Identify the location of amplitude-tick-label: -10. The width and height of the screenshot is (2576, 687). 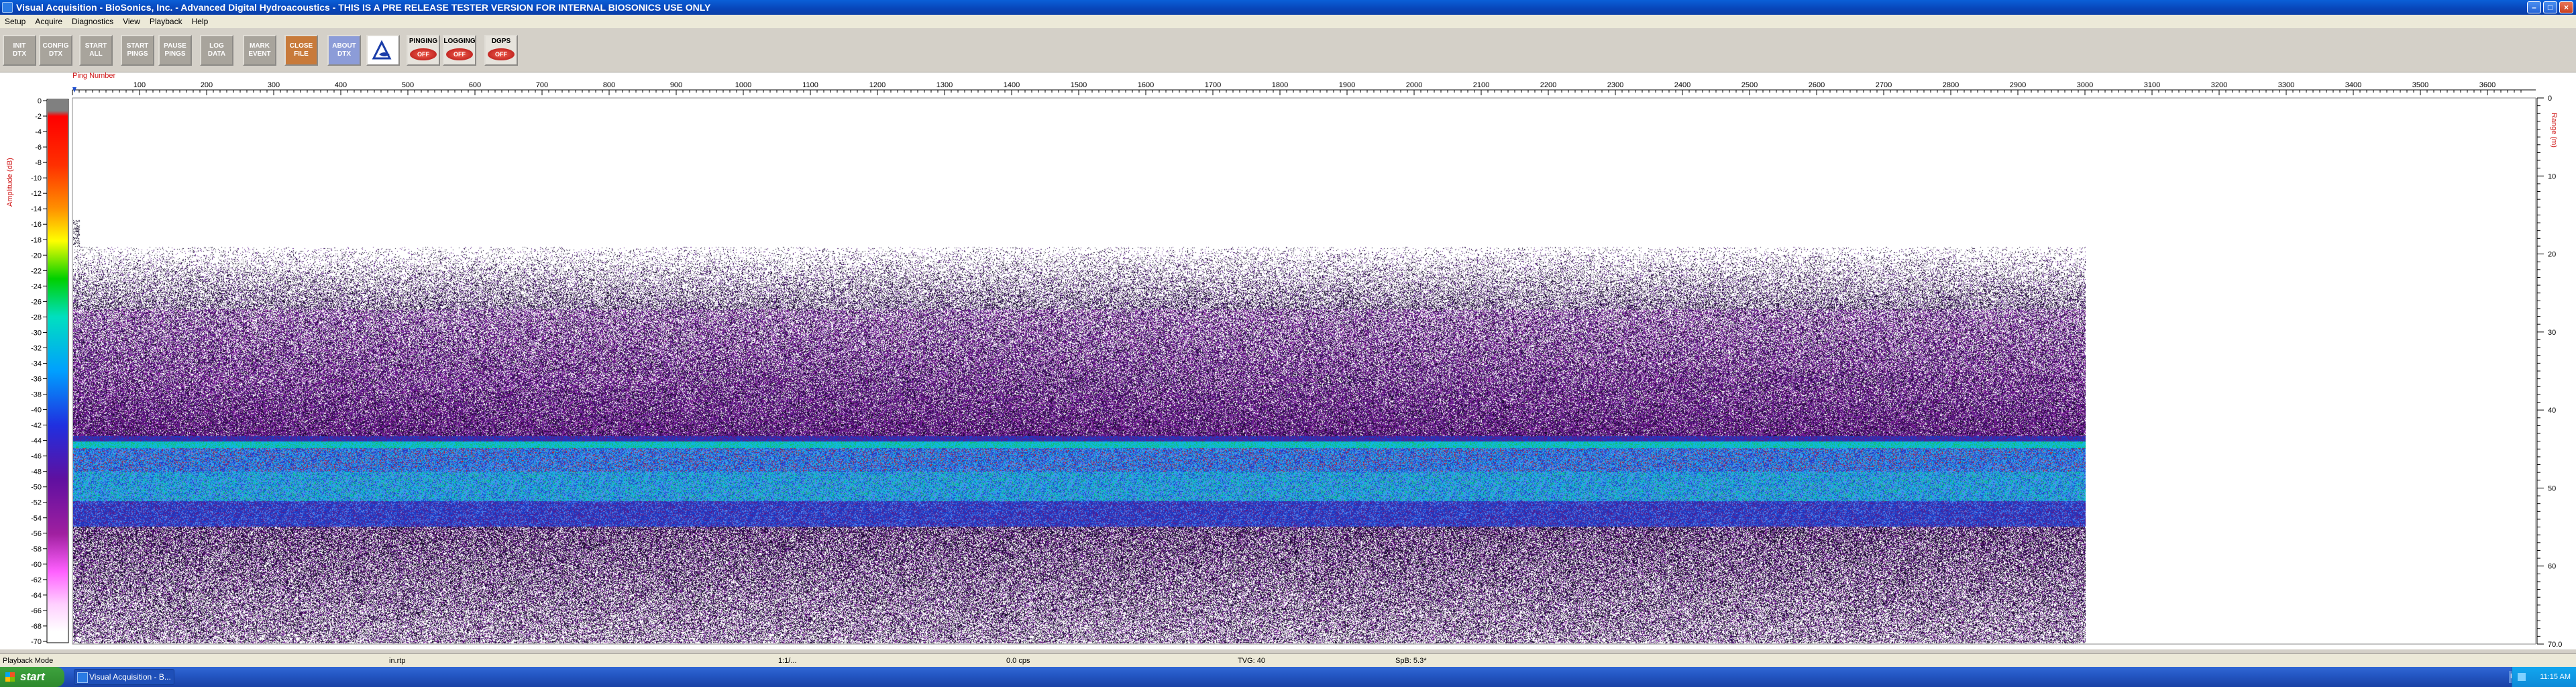
(36, 178).